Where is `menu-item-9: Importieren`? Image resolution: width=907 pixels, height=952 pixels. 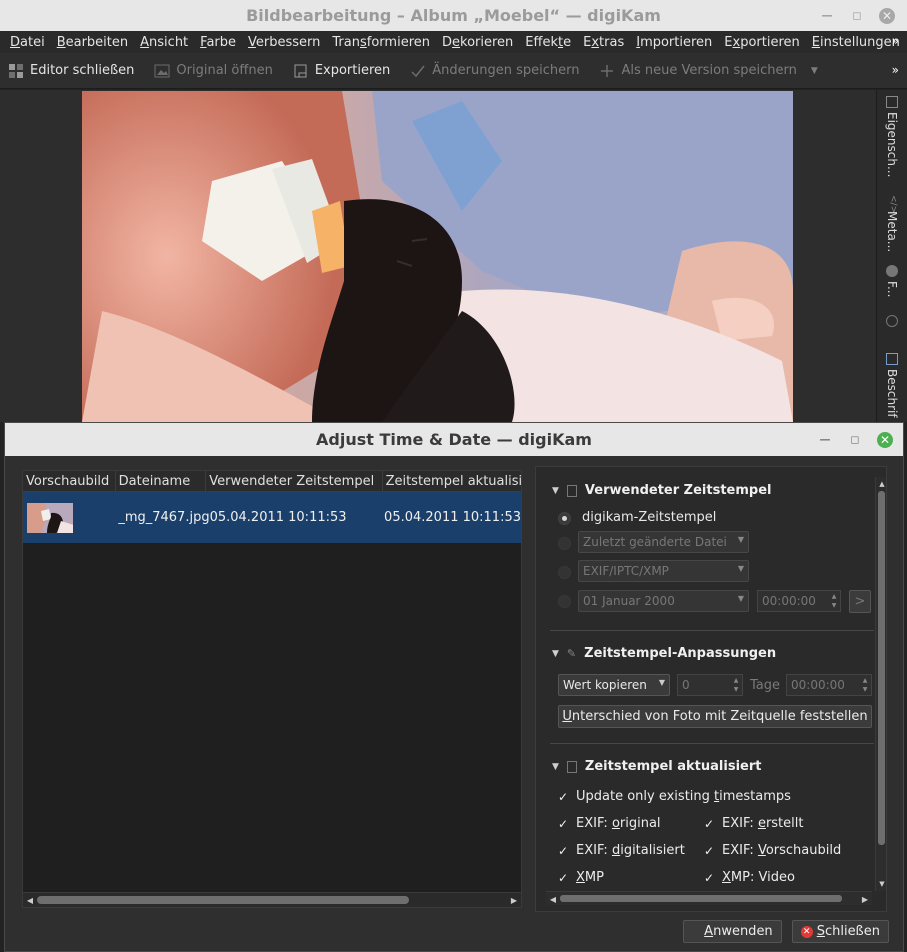 menu-item-9: Importieren is located at coordinates (674, 42).